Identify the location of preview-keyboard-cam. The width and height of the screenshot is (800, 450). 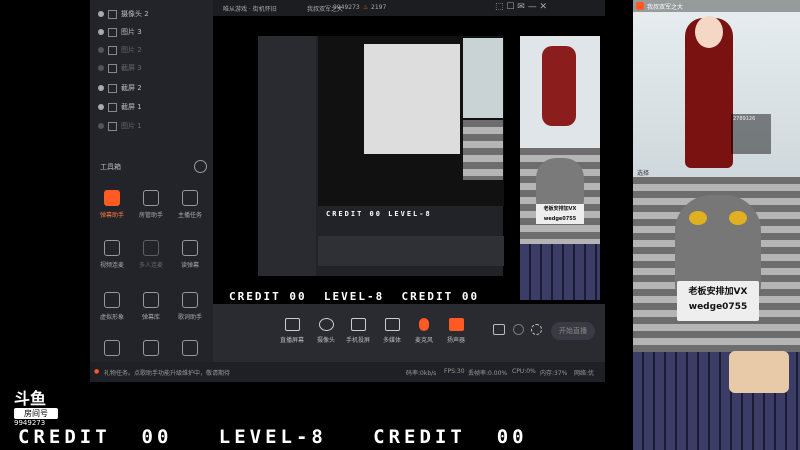
(560, 272).